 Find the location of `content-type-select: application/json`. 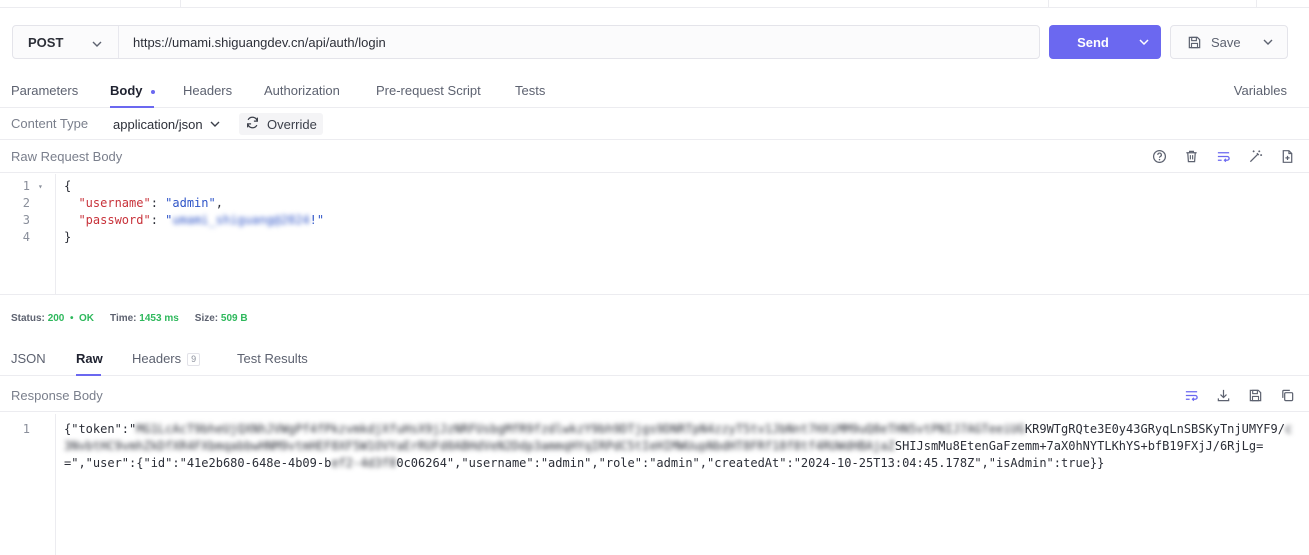

content-type-select: application/json is located at coordinates (166, 124).